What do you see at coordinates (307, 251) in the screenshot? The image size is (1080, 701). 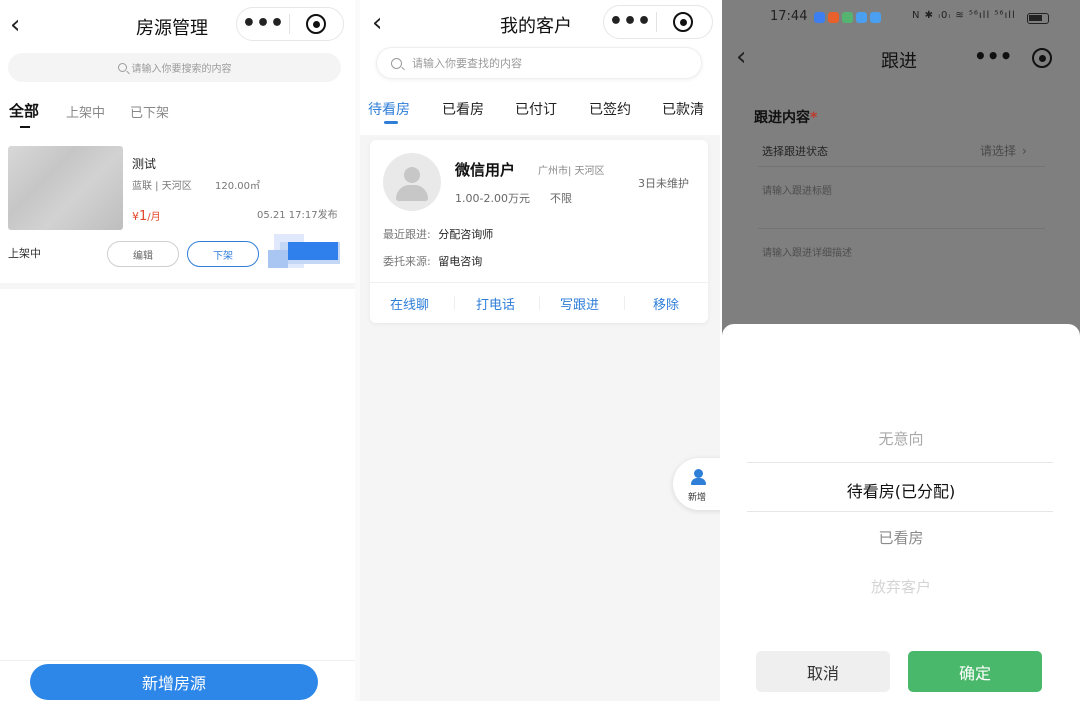 I see `redacted-block` at bounding box center [307, 251].